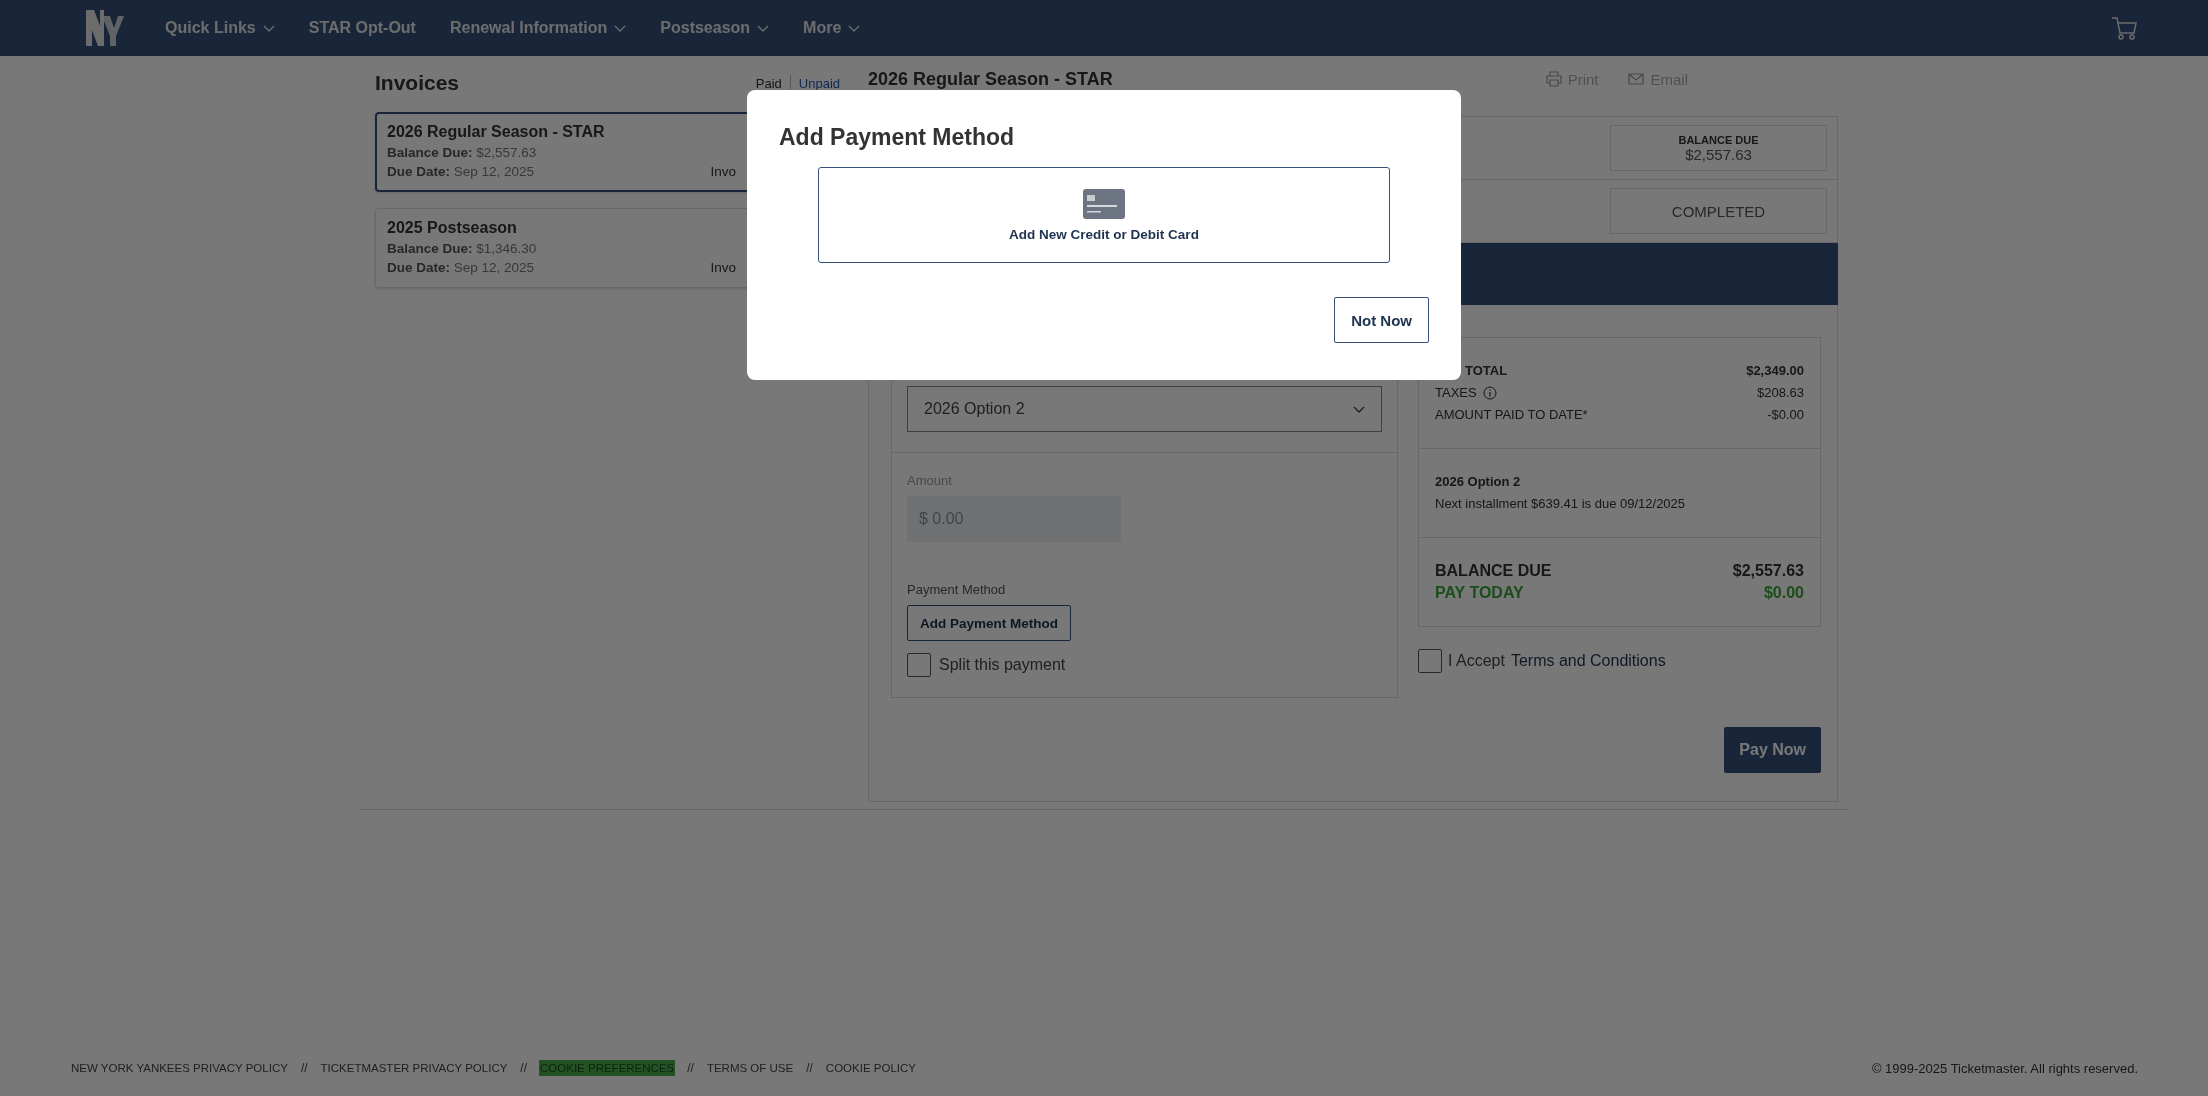 The image size is (2208, 1096). What do you see at coordinates (462, 153) in the screenshot?
I see `invoice-balance: Balance Due: $2,557.63` at bounding box center [462, 153].